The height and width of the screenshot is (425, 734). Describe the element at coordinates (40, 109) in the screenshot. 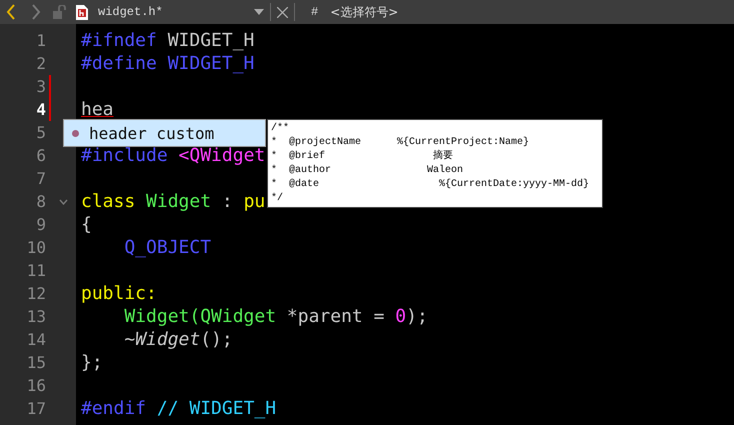

I see `line-number: 4` at that location.